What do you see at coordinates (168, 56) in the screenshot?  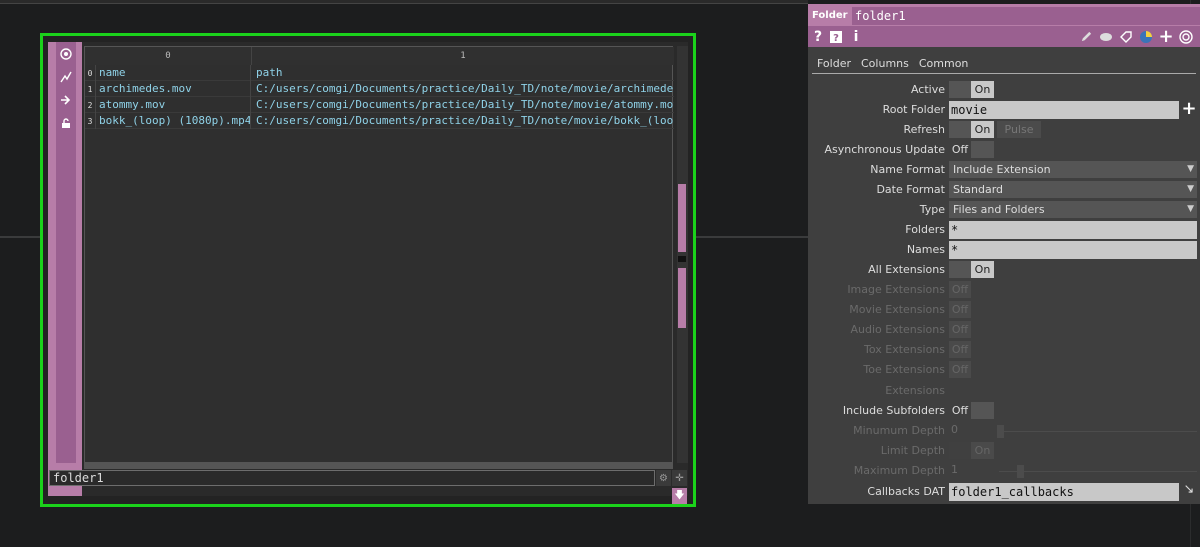 I see `column-header-0: 0` at bounding box center [168, 56].